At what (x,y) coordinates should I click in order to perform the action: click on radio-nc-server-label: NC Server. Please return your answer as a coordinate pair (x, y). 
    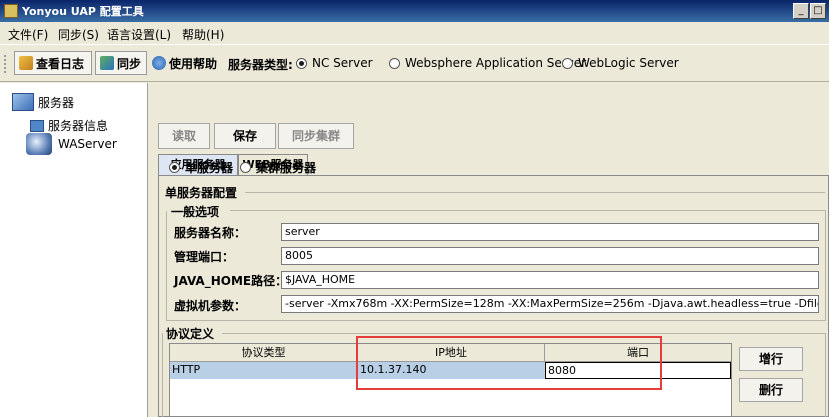
    Looking at the image, I should click on (342, 63).